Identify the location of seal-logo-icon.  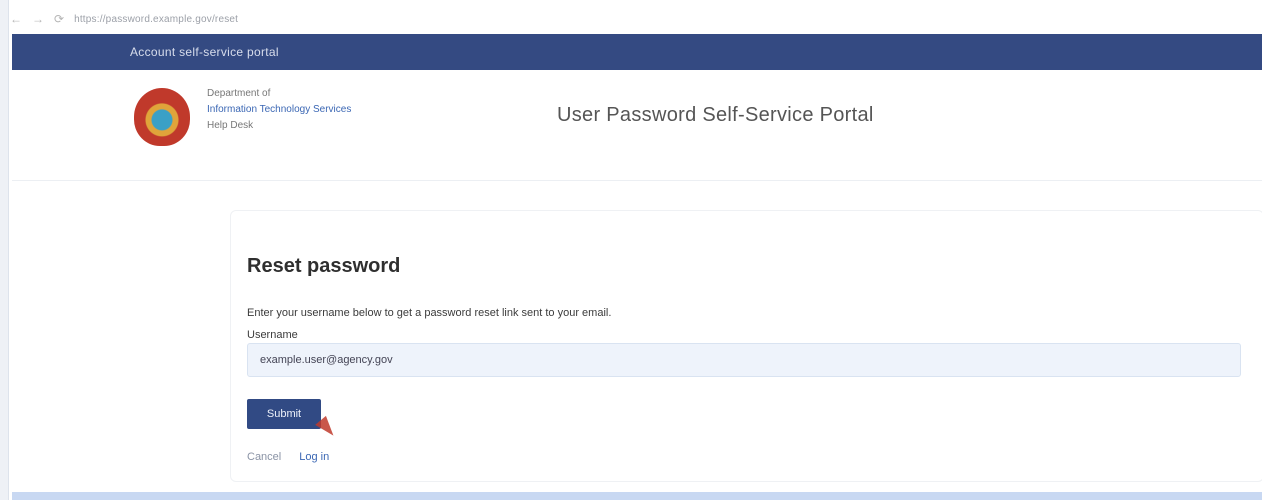
(162, 117).